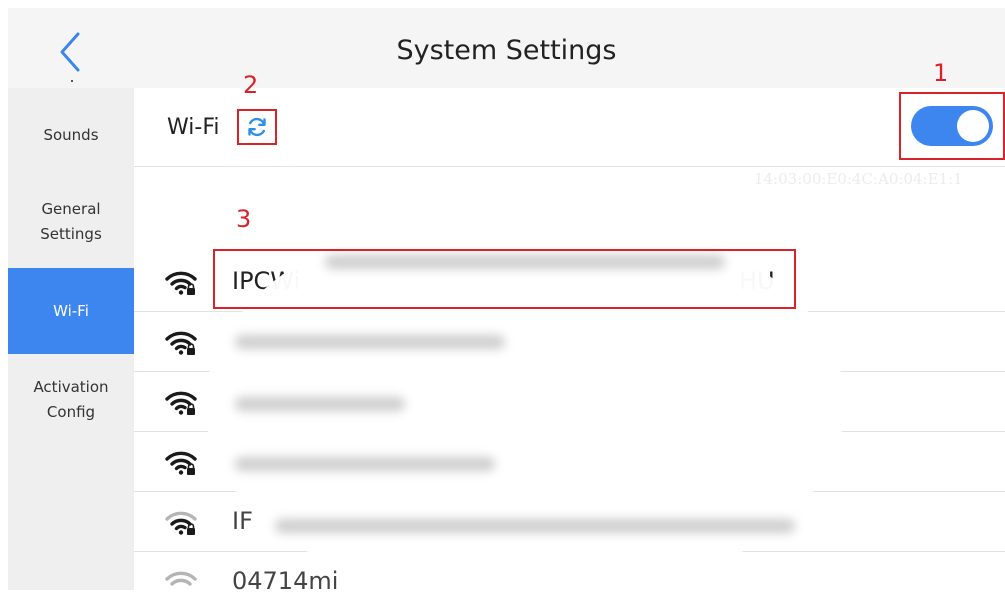 The width and height of the screenshot is (1005, 605). I want to click on sidebar-item-wifi: Wi-Fi, so click(71, 311).